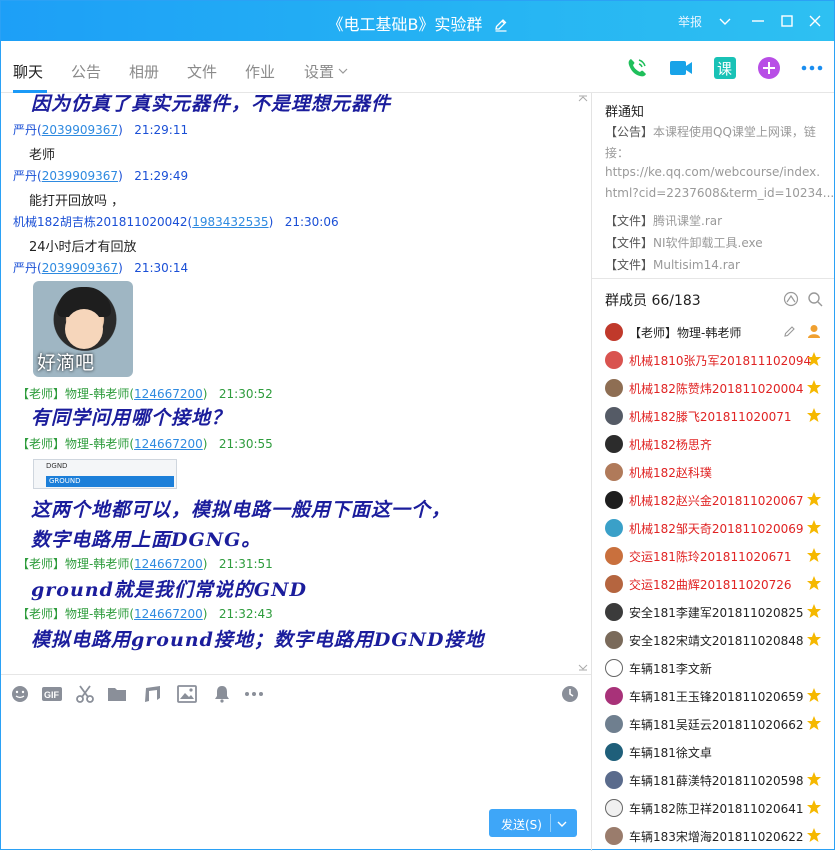 Image resolution: width=835 pixels, height=851 pixels. Describe the element at coordinates (117, 694) in the screenshot. I see `folder-icon` at that location.